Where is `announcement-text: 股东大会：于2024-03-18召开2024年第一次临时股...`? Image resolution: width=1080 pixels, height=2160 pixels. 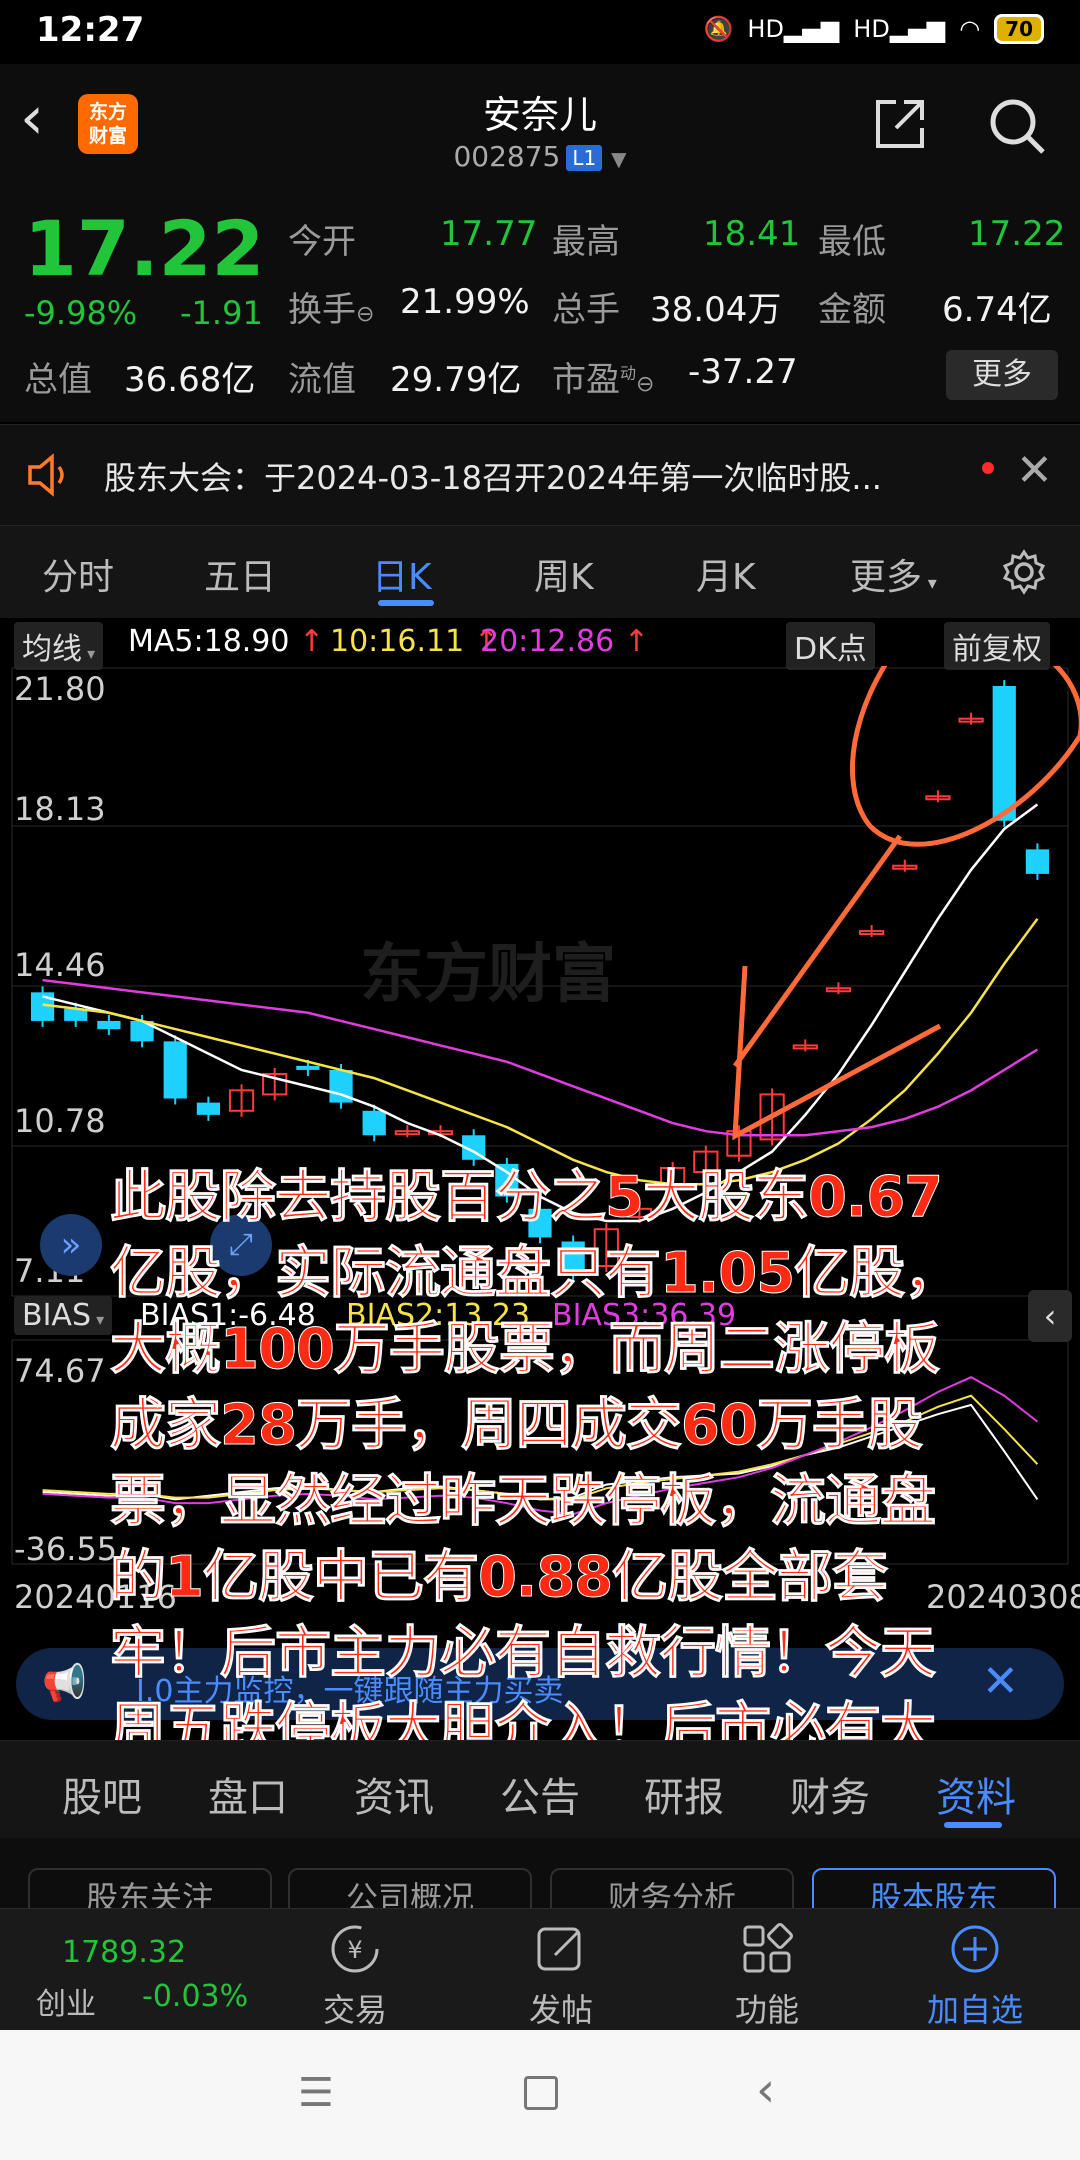 announcement-text: 股东大会：于2024-03-18召开2024年第一次临时股... is located at coordinates (493, 478).